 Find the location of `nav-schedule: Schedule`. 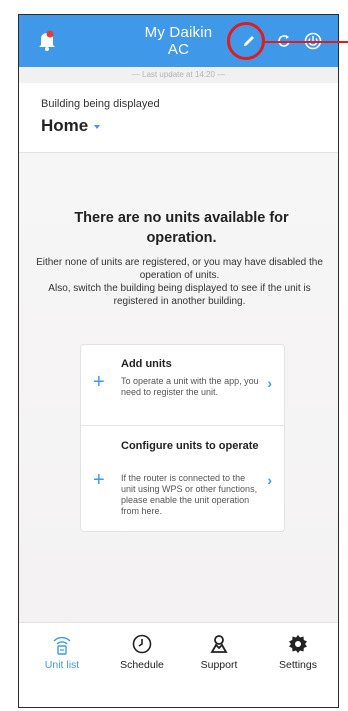

nav-schedule: Schedule is located at coordinates (142, 652).